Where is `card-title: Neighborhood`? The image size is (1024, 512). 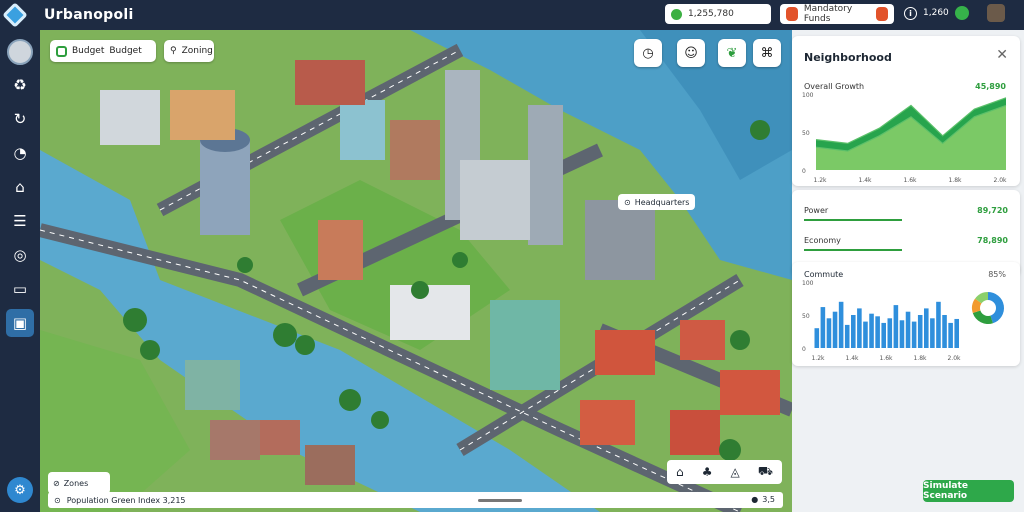 card-title: Neighborhood is located at coordinates (848, 57).